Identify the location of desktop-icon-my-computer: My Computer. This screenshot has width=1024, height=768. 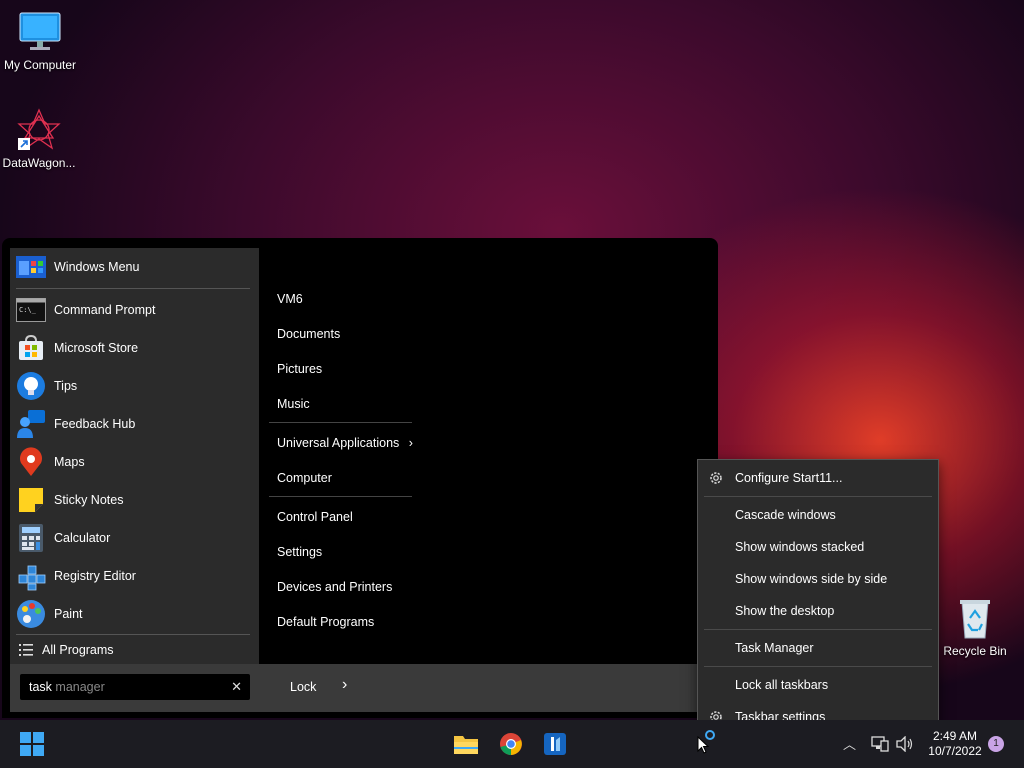
(40, 41).